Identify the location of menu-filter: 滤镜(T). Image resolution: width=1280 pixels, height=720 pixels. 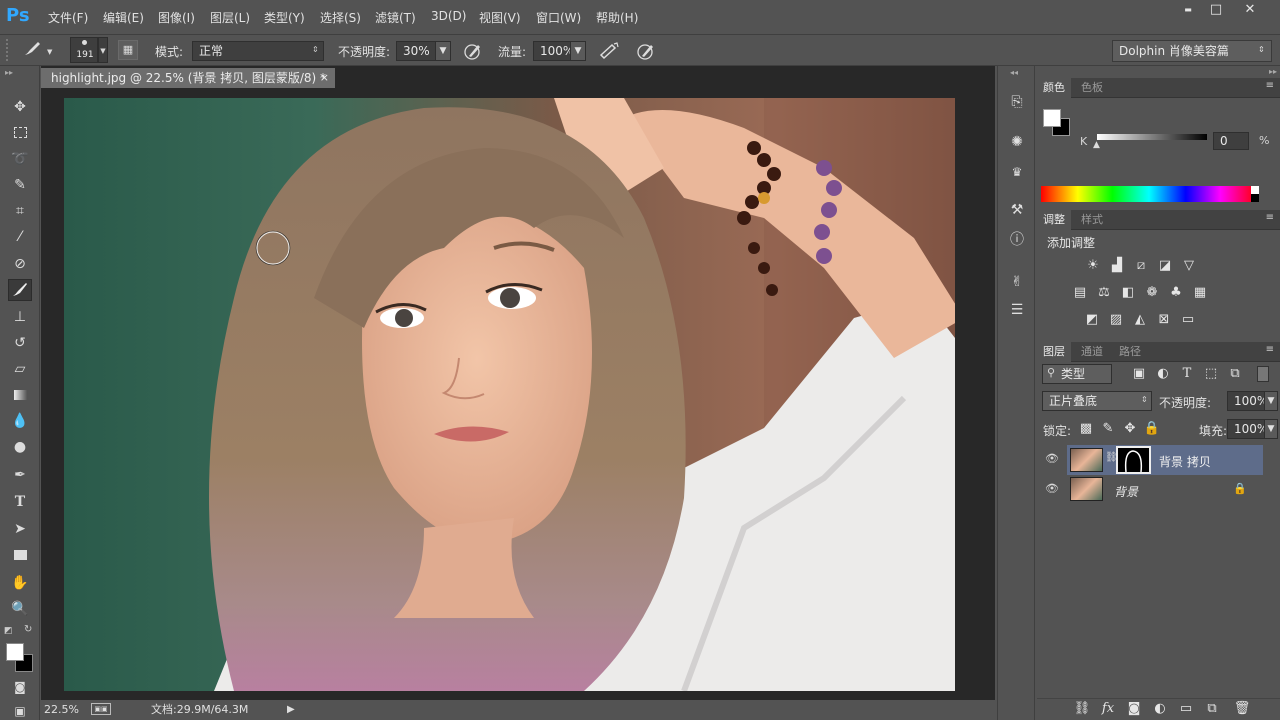
(395, 17).